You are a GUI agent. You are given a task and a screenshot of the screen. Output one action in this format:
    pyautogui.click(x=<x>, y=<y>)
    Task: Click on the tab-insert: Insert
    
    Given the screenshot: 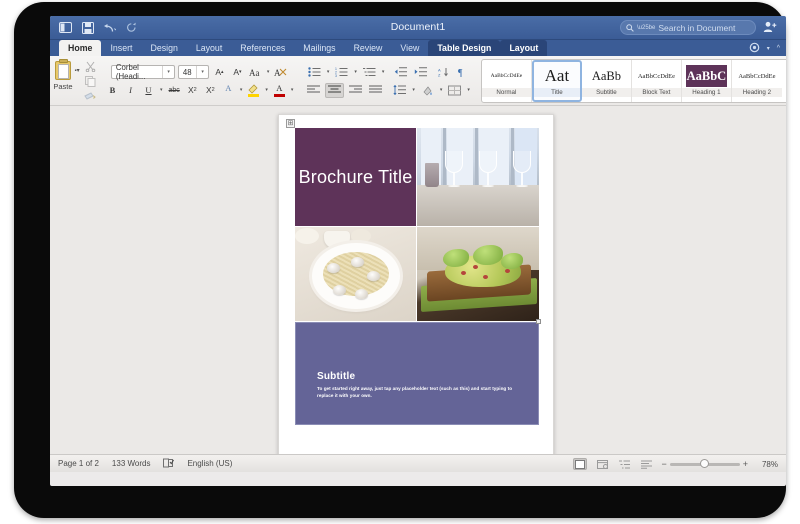 What is the action you would take?
    pyautogui.click(x=121, y=48)
    